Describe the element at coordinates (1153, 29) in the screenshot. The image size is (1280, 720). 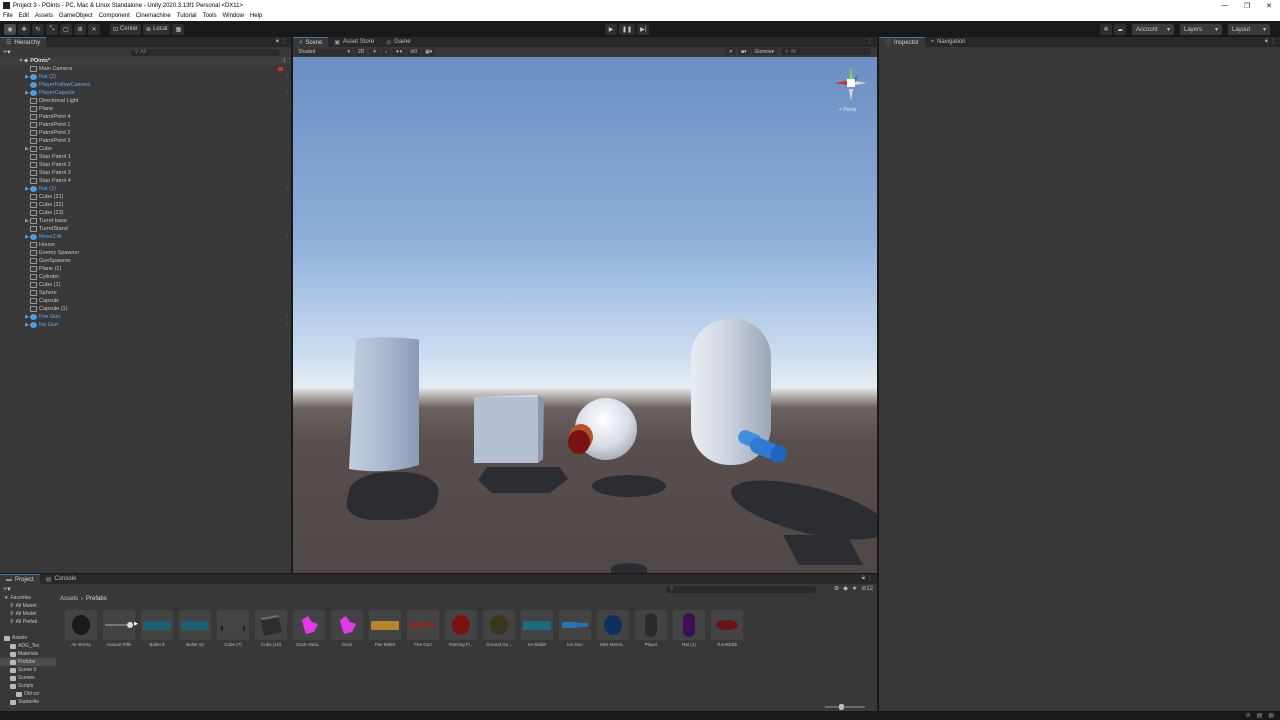
I see `account-dropdown: Account ▾` at that location.